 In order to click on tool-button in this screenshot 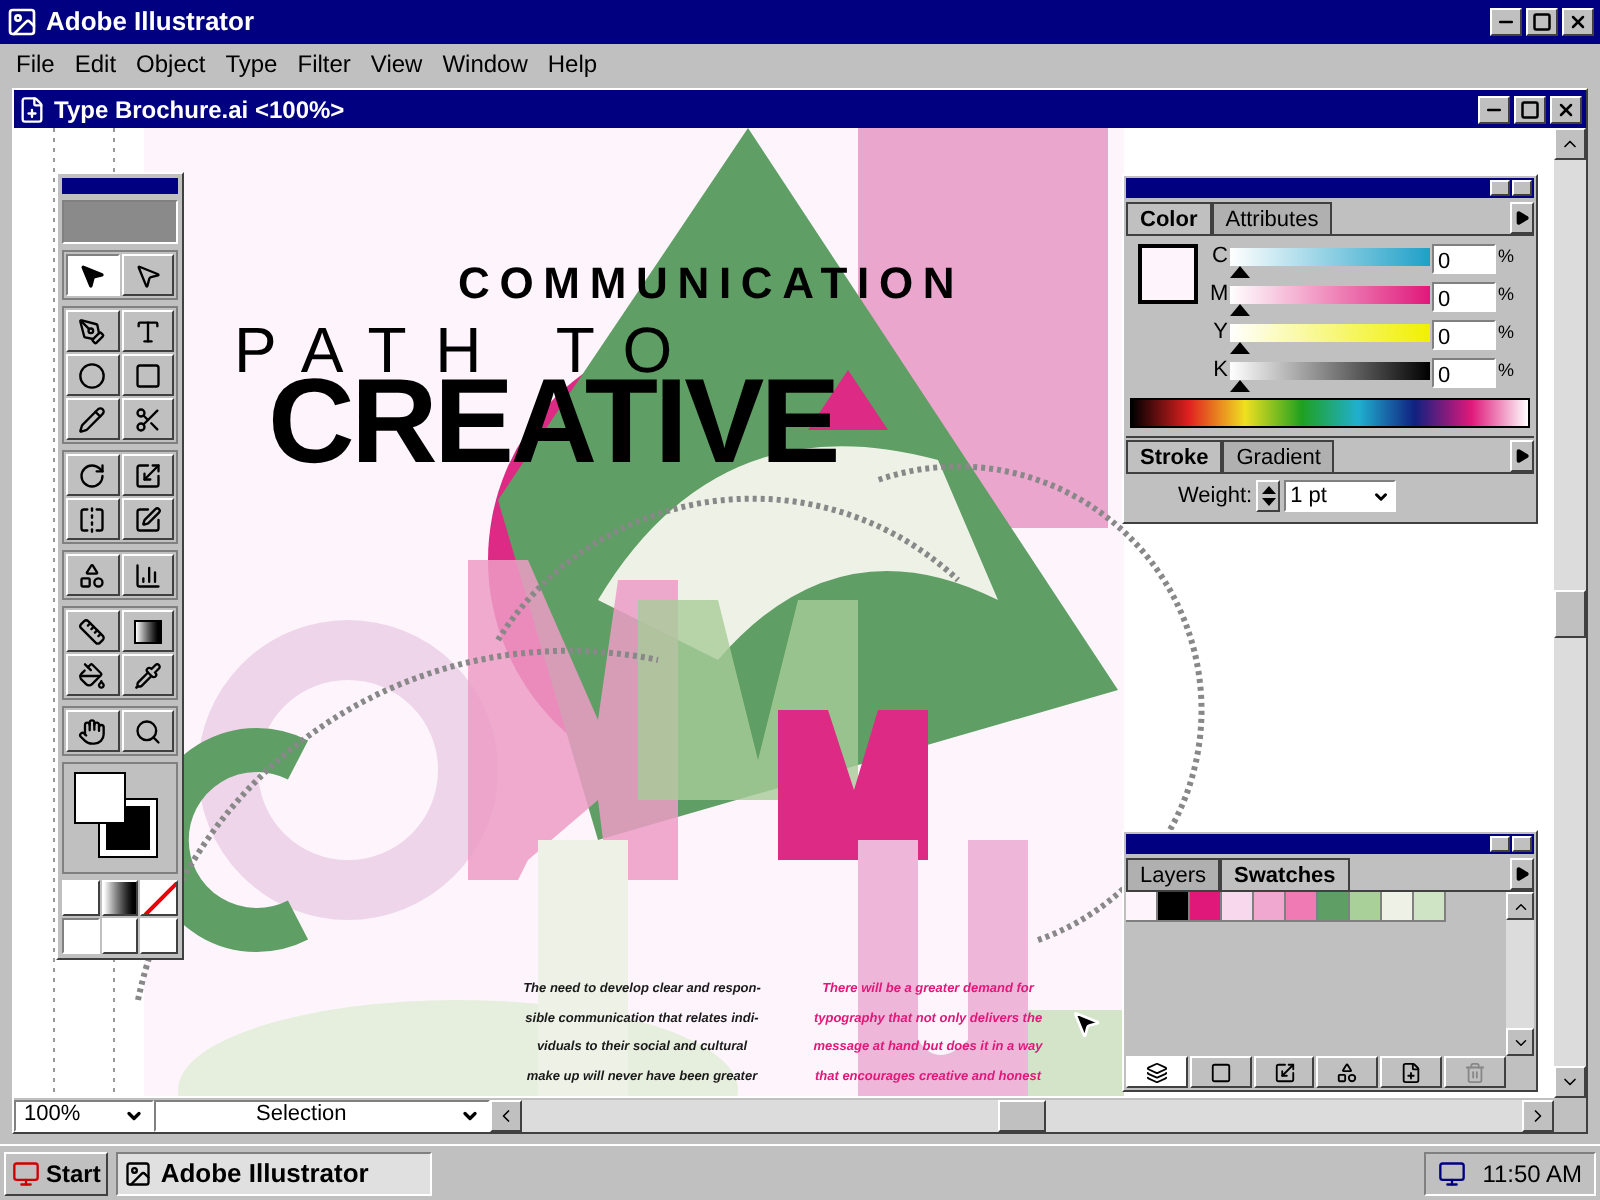, I will do `click(92, 275)`.